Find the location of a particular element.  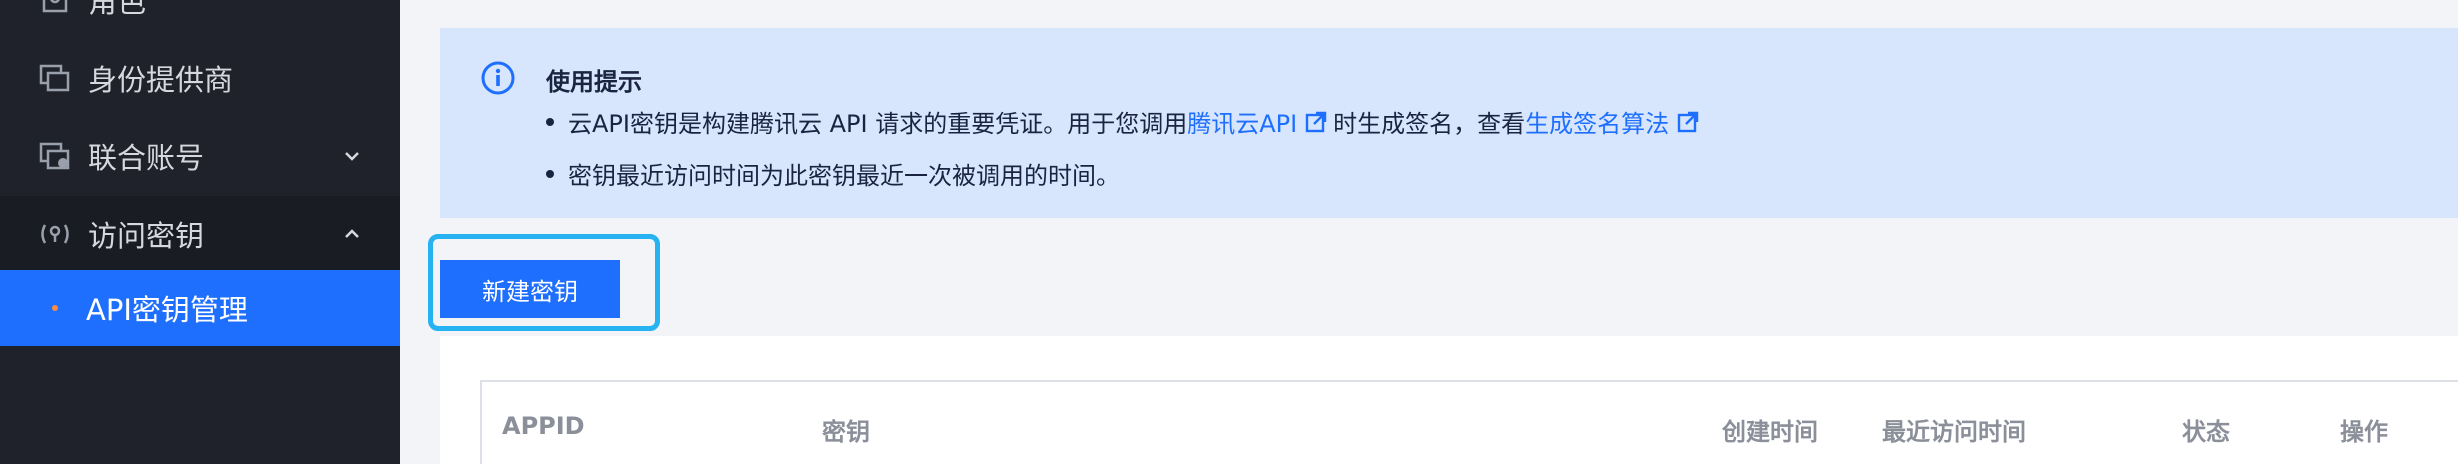

signature-algorithm-link: 生成签名算法 is located at coordinates (1597, 121).